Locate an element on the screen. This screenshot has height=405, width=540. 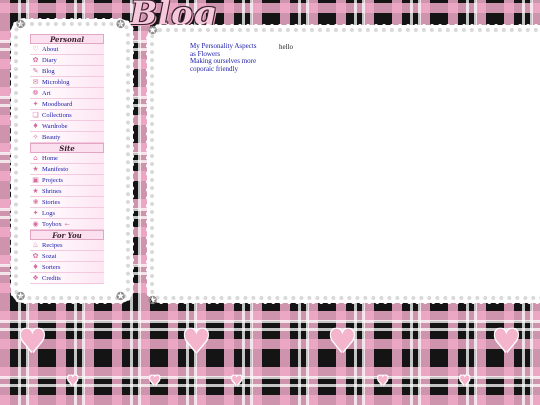
sticker-icon: ✿ is located at coordinates (35, 255).